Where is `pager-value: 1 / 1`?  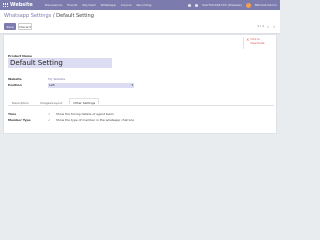 pager-value: 1 / 1 is located at coordinates (260, 26).